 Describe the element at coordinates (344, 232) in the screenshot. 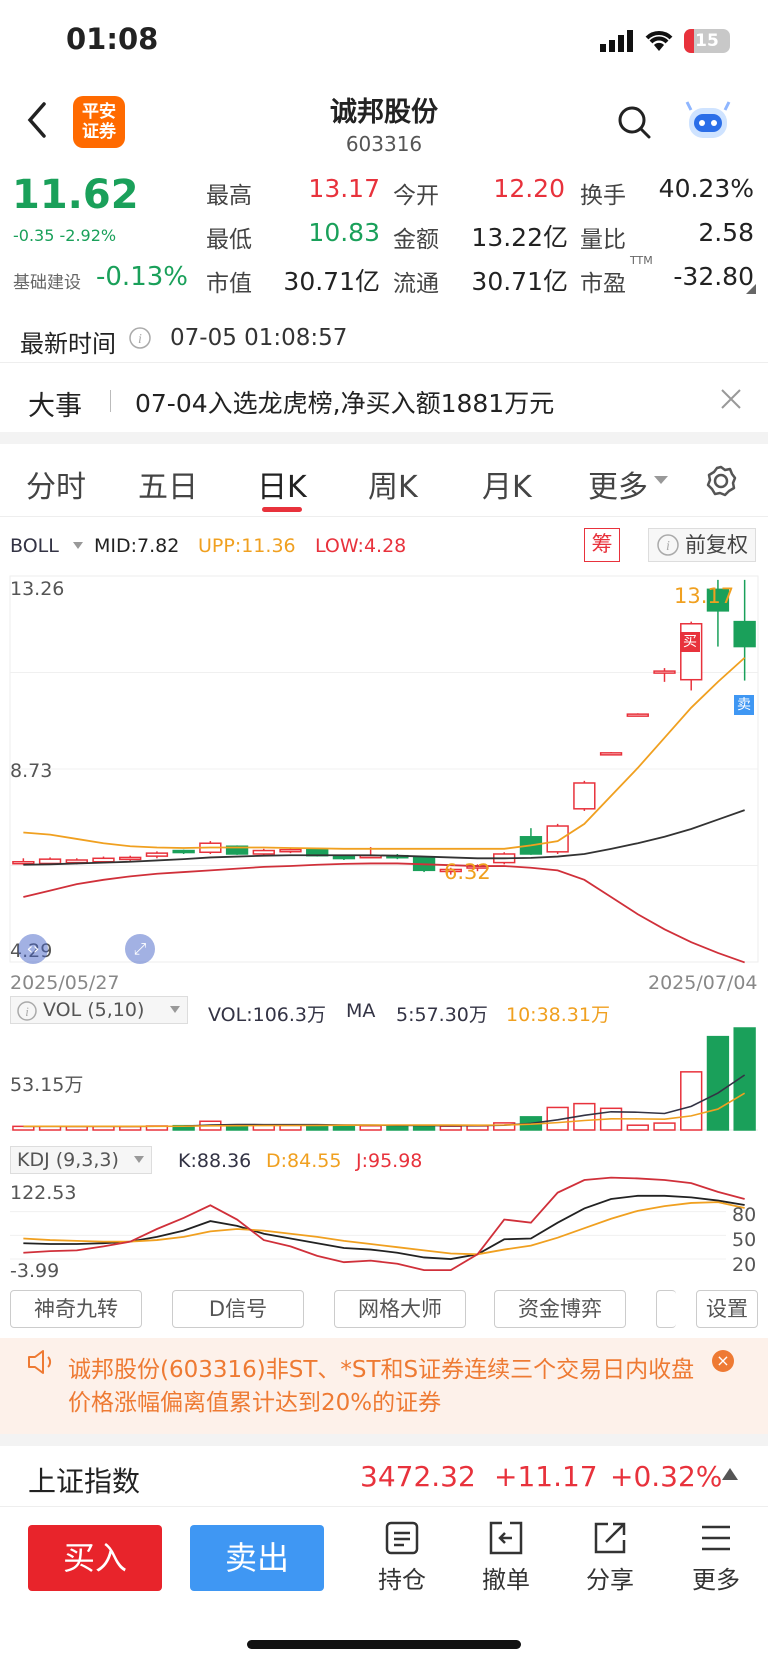

I see `low-value: 10.83` at that location.